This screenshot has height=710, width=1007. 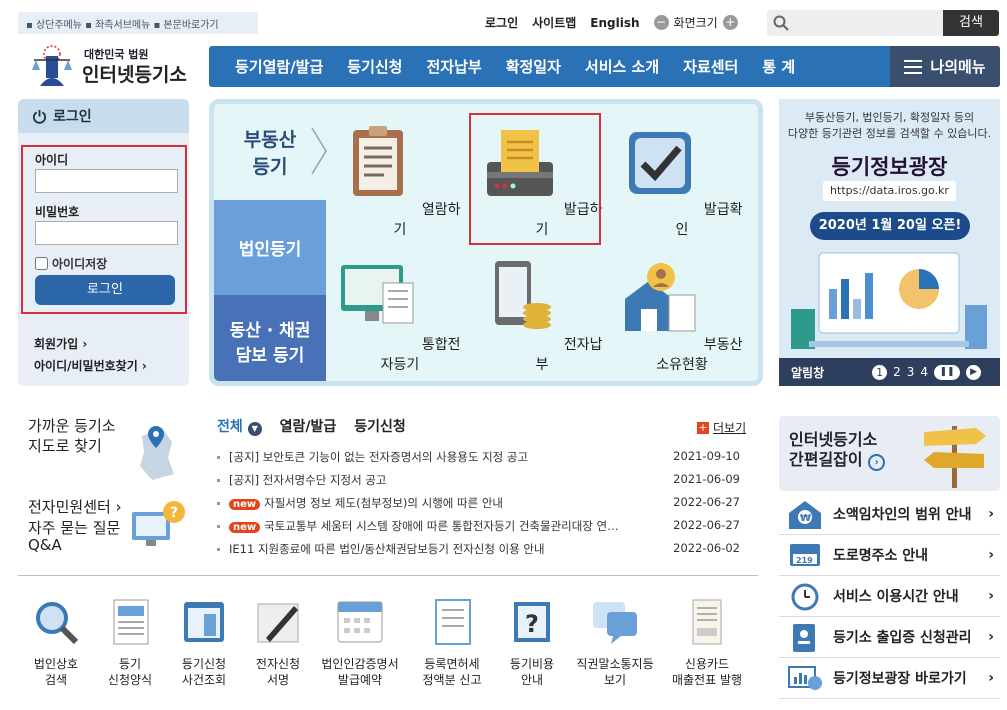 What do you see at coordinates (478, 480) in the screenshot?
I see `list-item: [공지] 전자서명수단 지정서 공고 2021-06-09` at bounding box center [478, 480].